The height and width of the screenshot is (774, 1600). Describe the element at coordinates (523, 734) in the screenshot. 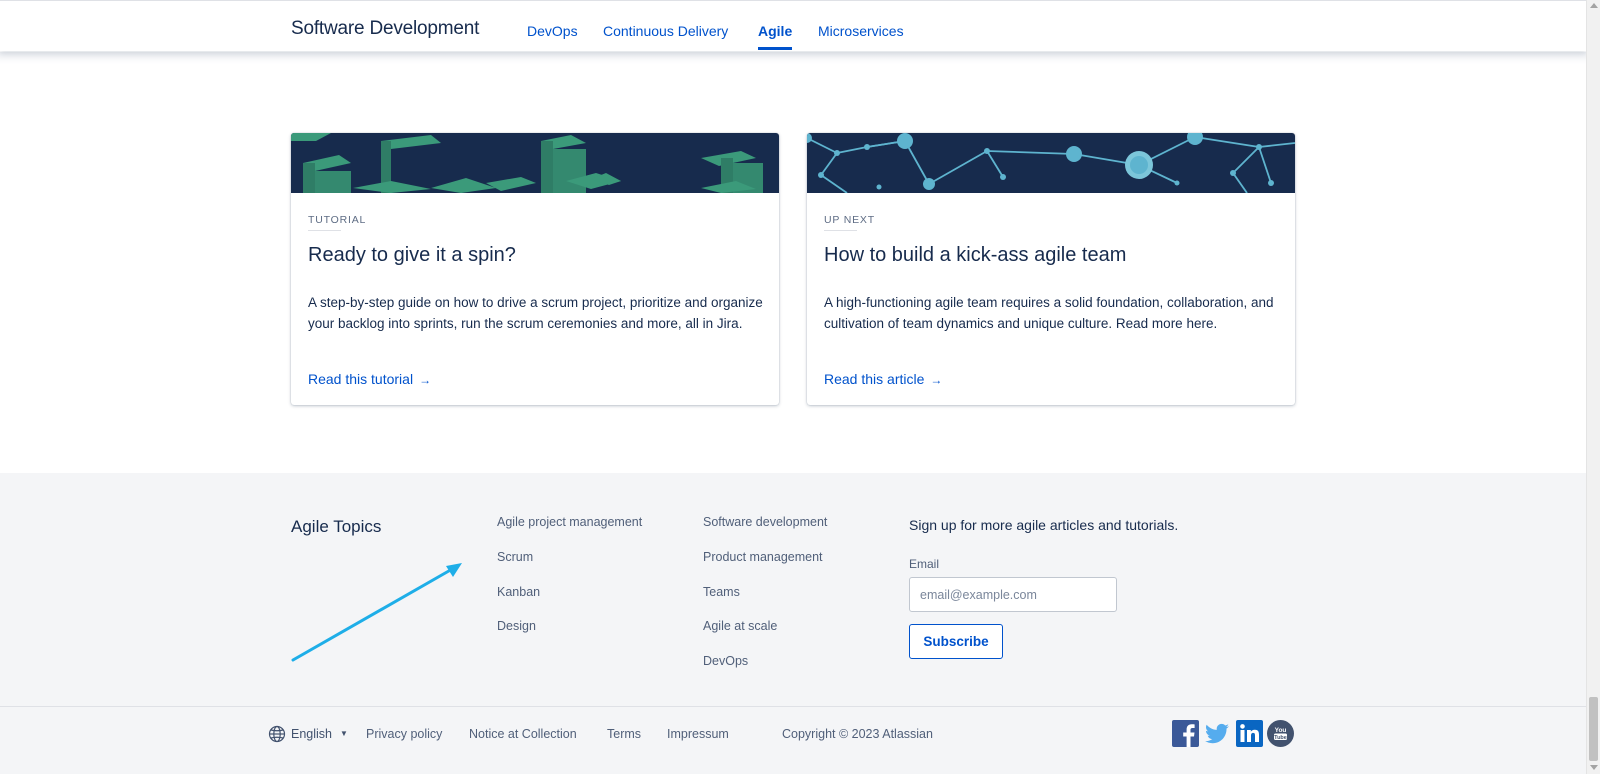

I see `notice-at-collection-link: Notice at Collection` at that location.